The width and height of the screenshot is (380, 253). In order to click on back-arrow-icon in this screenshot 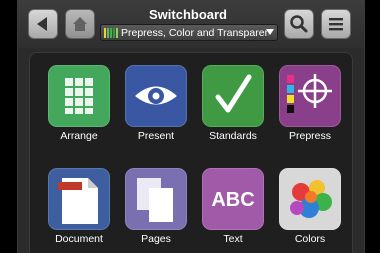, I will do `click(42, 24)`.